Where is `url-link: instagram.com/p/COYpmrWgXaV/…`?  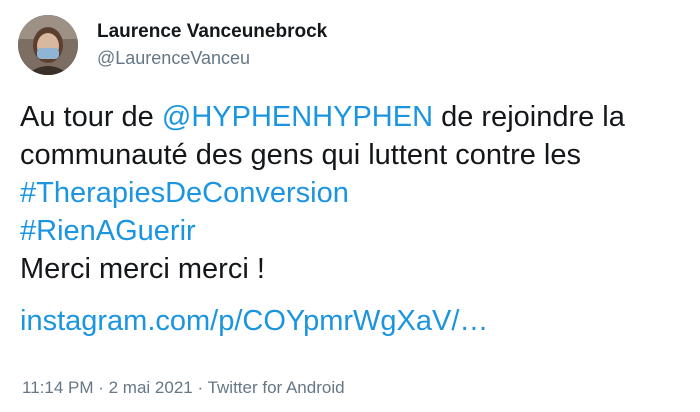
url-link: instagram.com/p/COYpmrWgXaV/… is located at coordinates (355, 321).